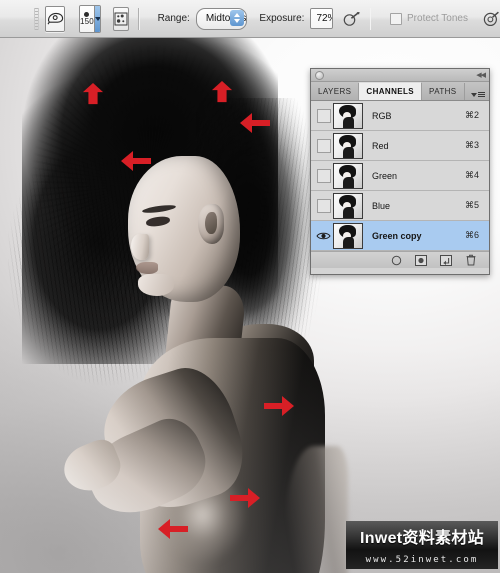 This screenshot has width=500, height=573. I want to click on channel-row: Blue ⌘5, so click(400, 206).